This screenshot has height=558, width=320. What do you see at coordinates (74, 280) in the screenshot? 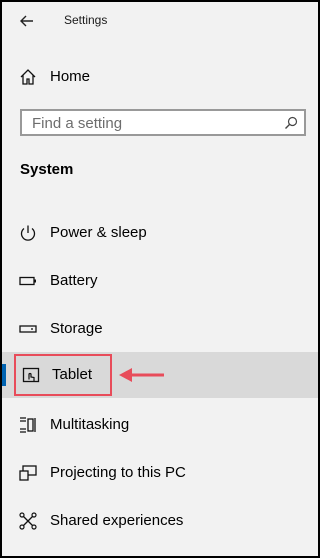
I see `nav-item-label: Battery` at bounding box center [74, 280].